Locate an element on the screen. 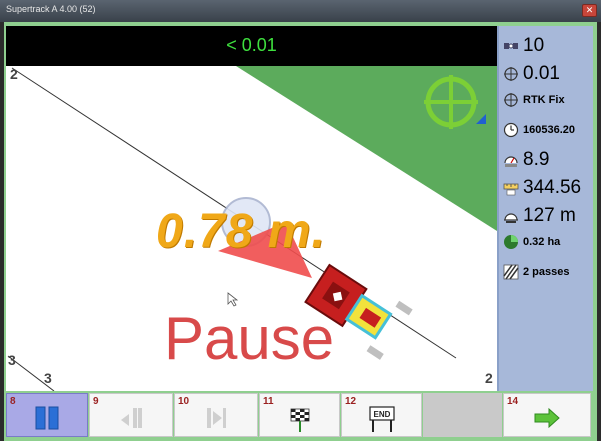 This screenshot has width=601, height=441. area-icon is located at coordinates (511, 242).